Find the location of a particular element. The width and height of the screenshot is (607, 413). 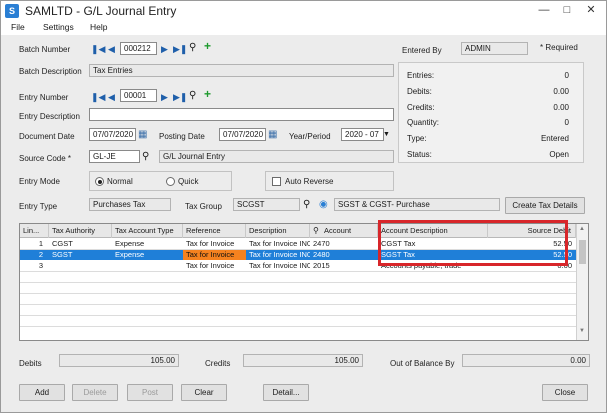

last-entry-icon: ▶❚ is located at coordinates (180, 97).